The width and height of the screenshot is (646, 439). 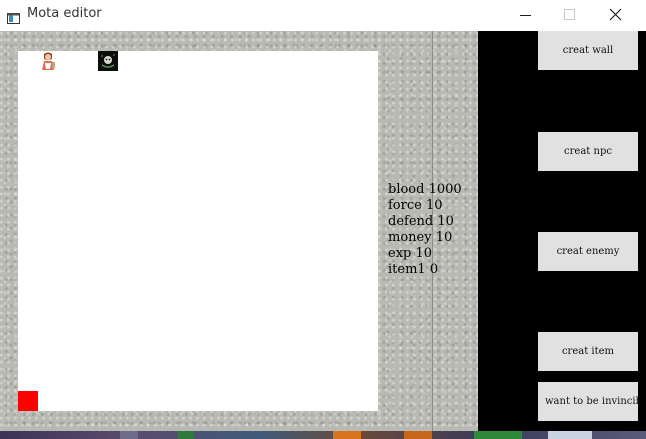 What do you see at coordinates (615, 14) in the screenshot?
I see `close-icon` at bounding box center [615, 14].